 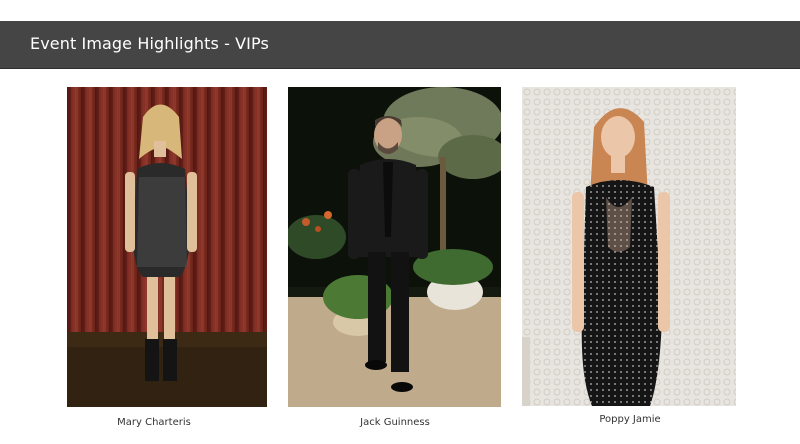 I want to click on header-bar: Event Image Highlights - VIPs, so click(x=400, y=45).